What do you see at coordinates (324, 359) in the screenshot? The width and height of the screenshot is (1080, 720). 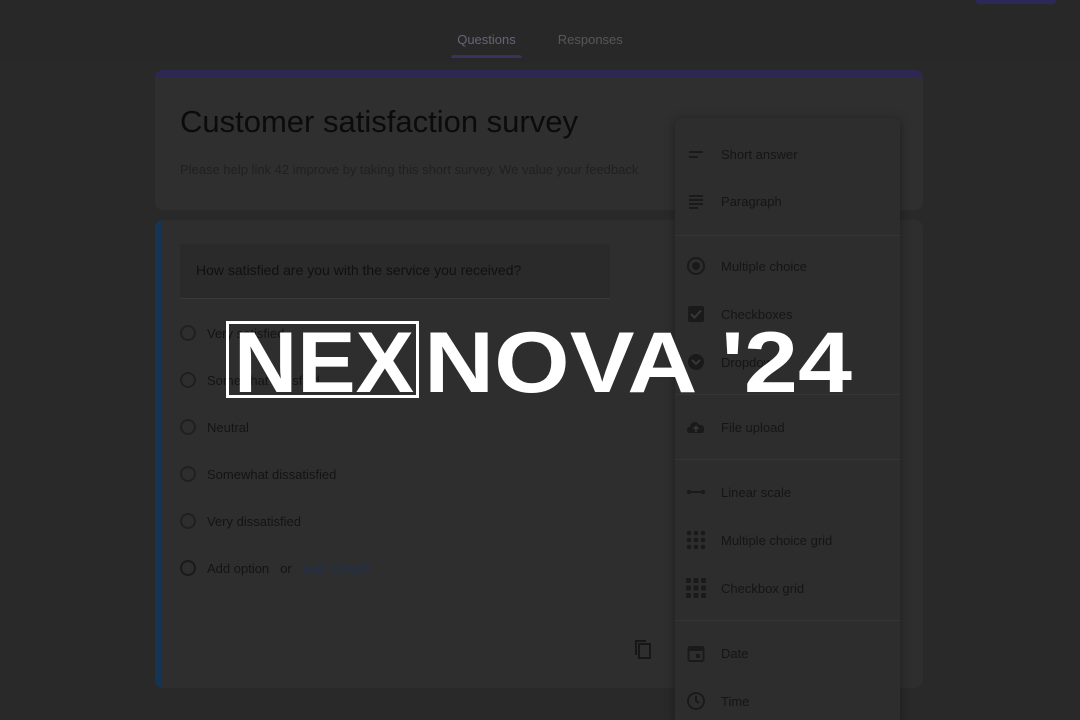 I see `svg-text: NEX` at bounding box center [324, 359].